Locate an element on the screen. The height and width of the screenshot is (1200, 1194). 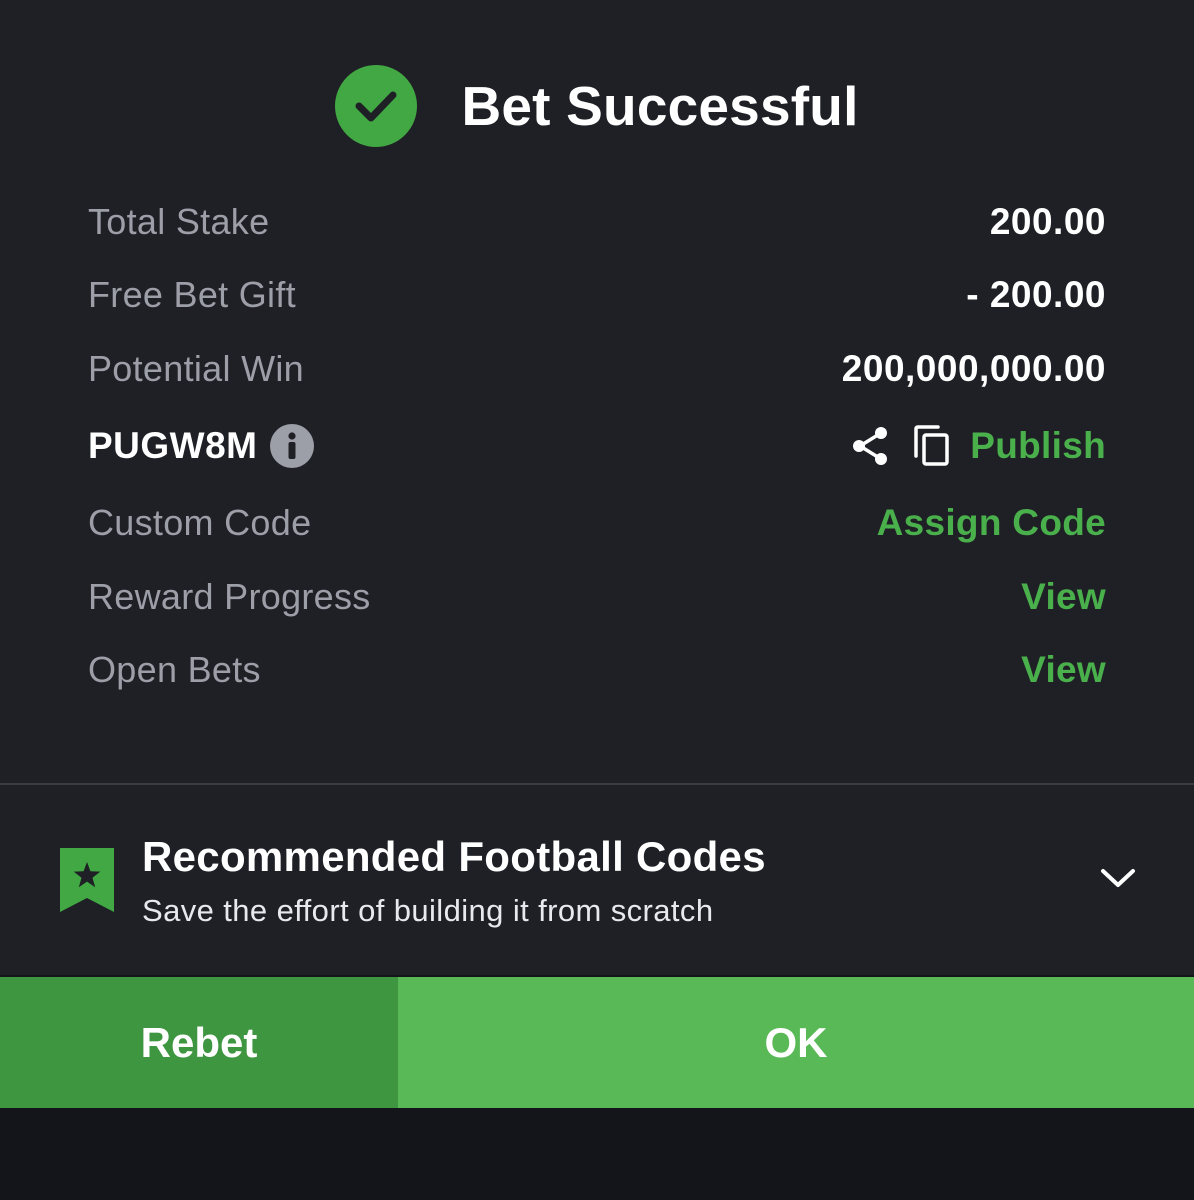
potential-win-value: 200,000,000.00 is located at coordinates (973, 368).